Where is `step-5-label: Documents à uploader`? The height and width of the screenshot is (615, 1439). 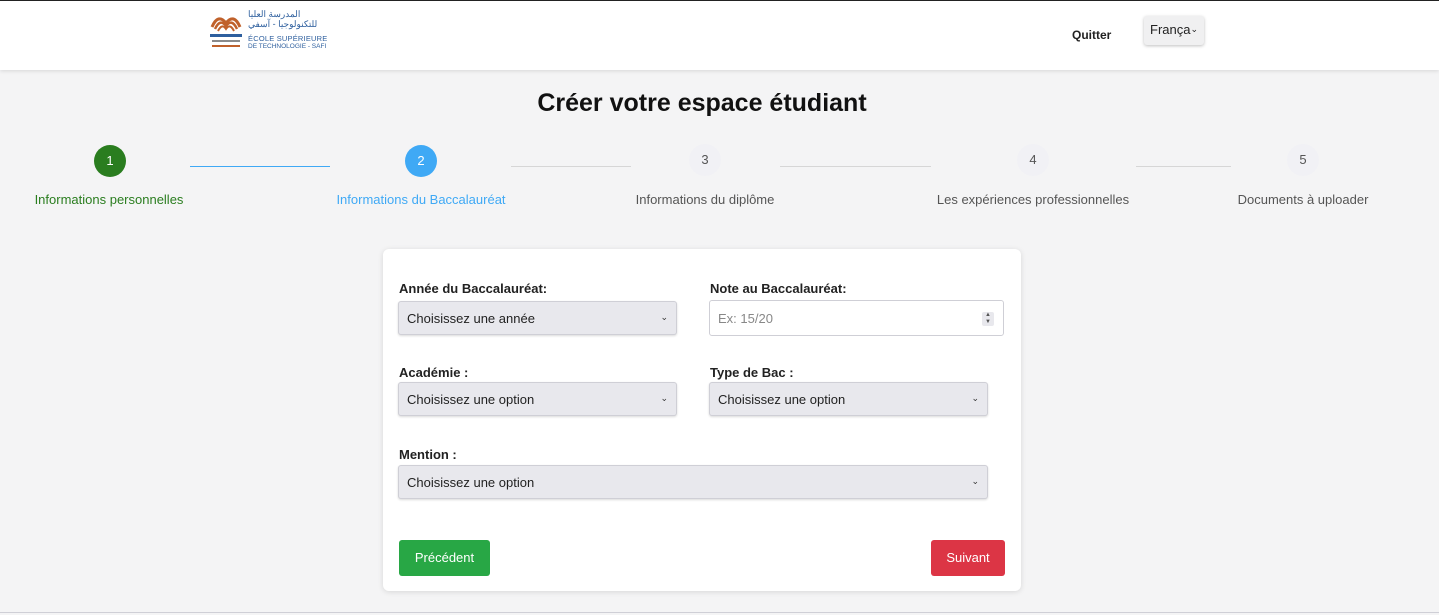 step-5-label: Documents à uploader is located at coordinates (1303, 199).